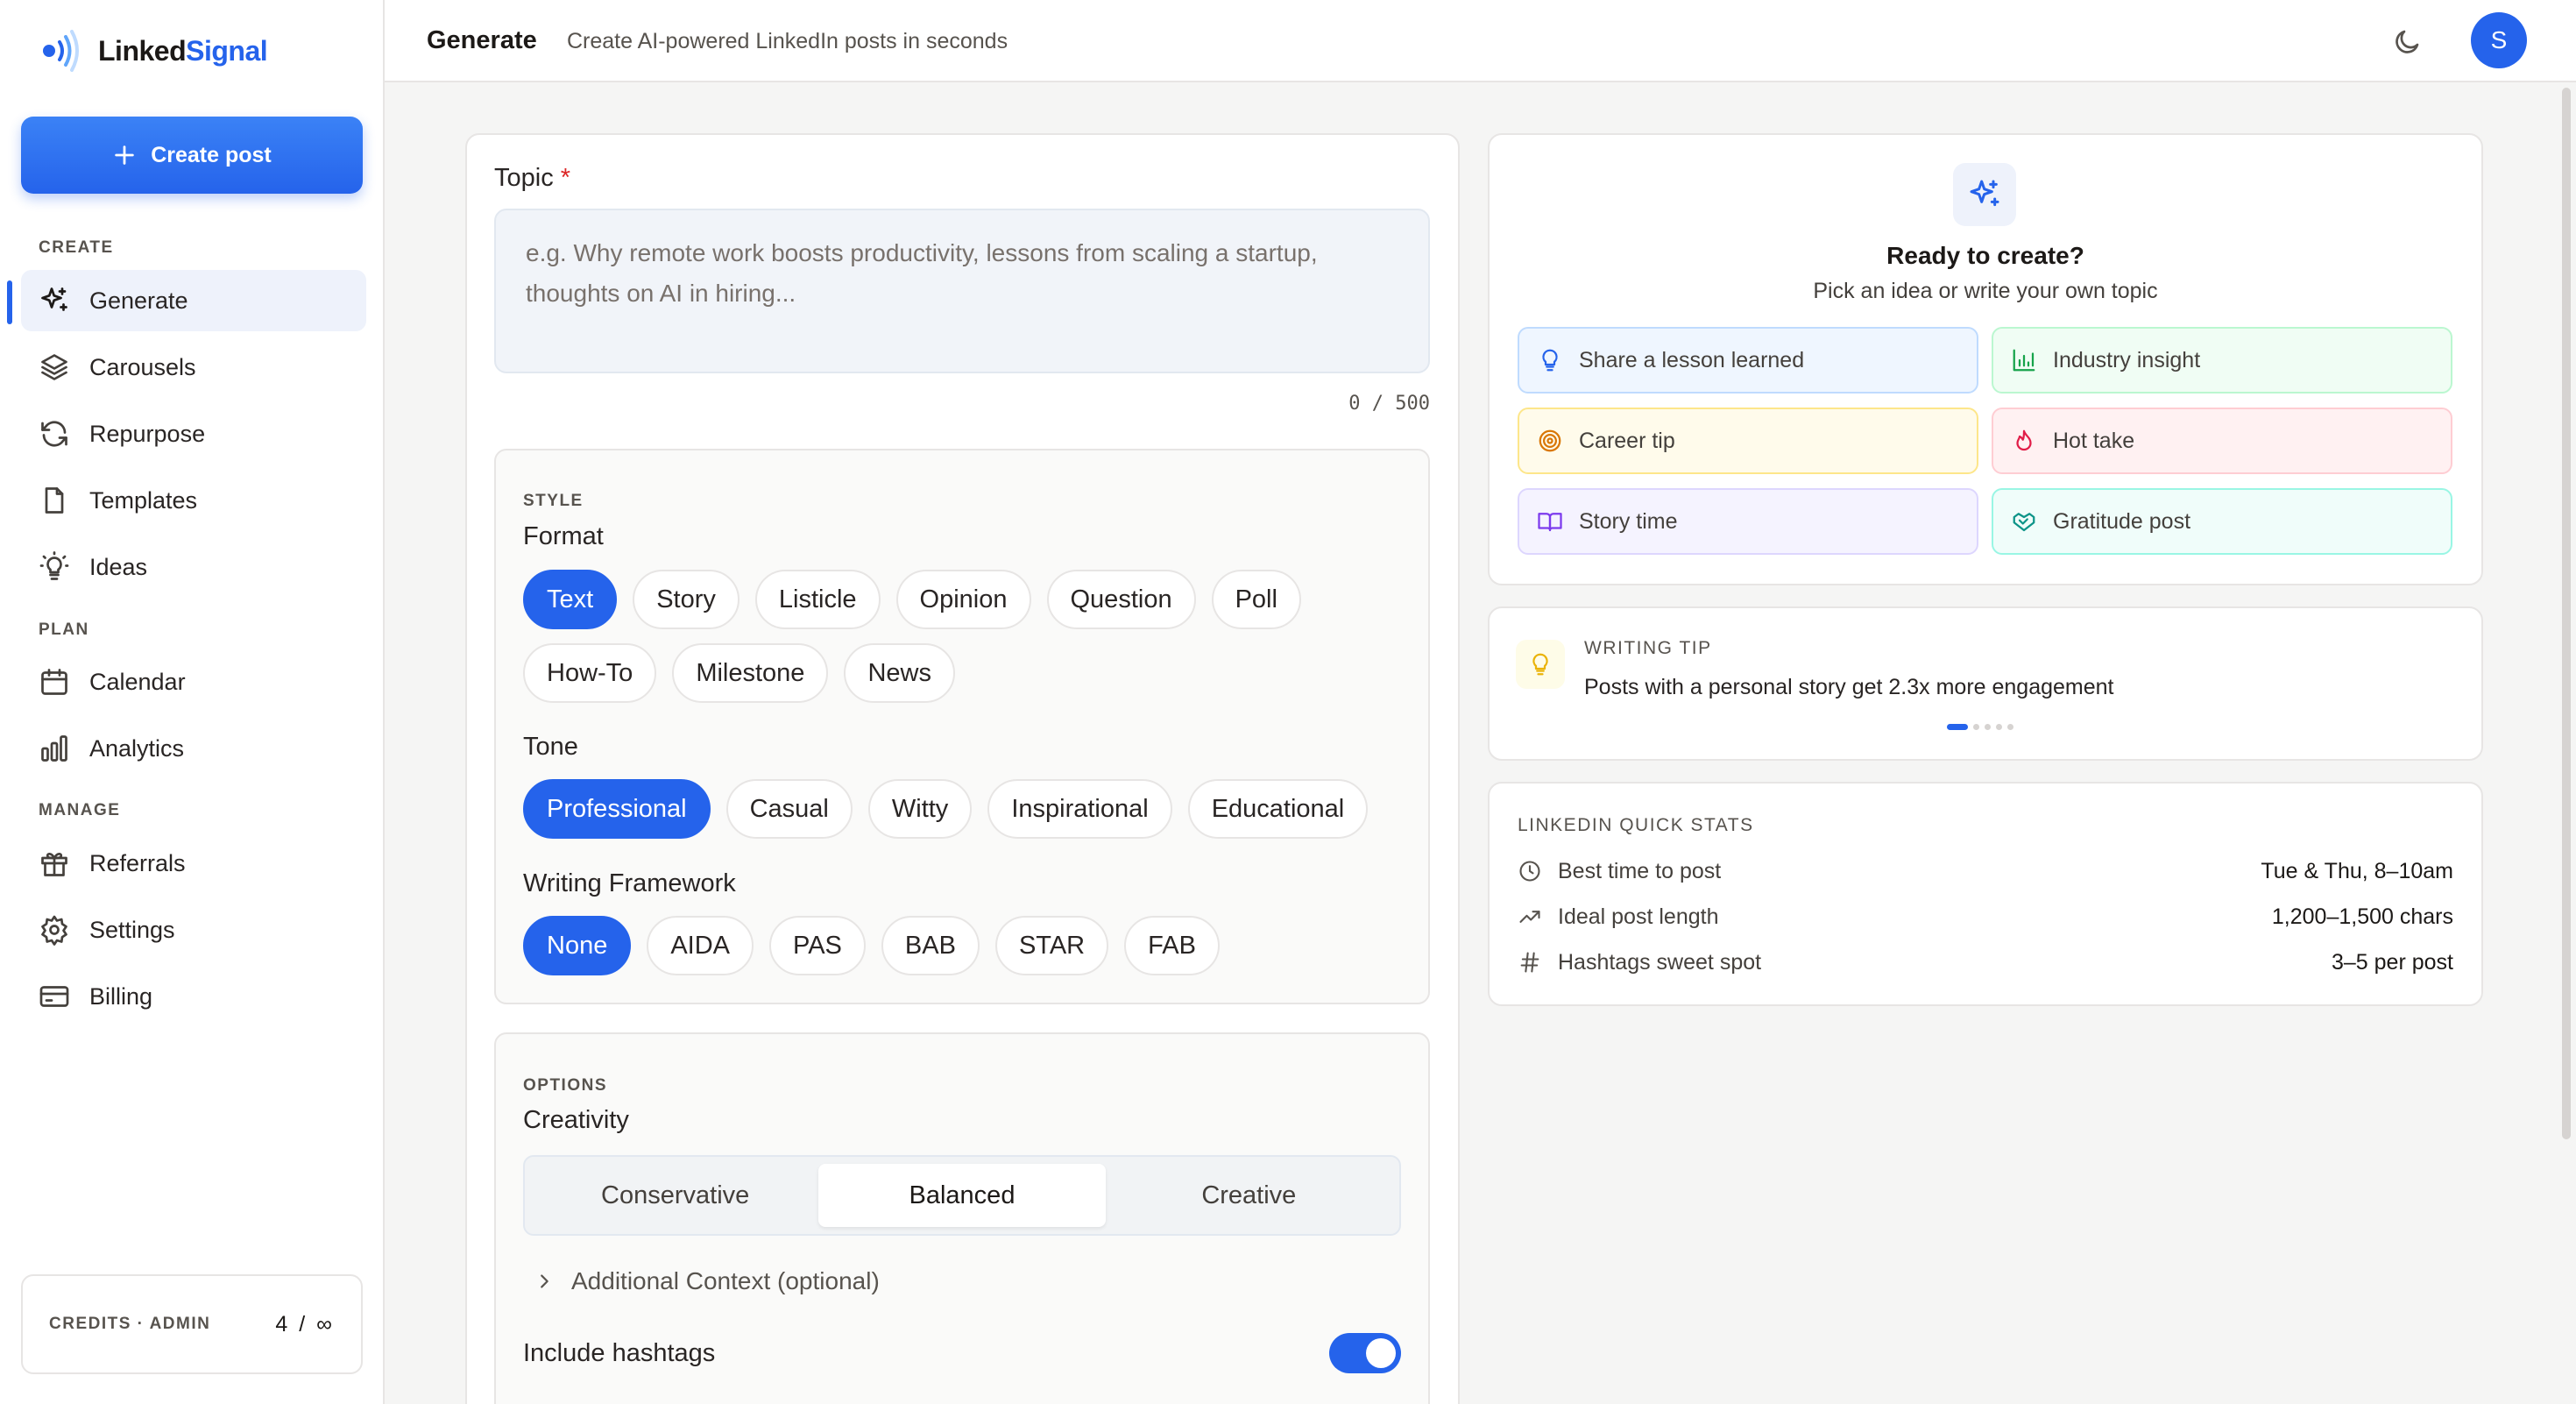  I want to click on format-chip-question: Question, so click(1121, 599).